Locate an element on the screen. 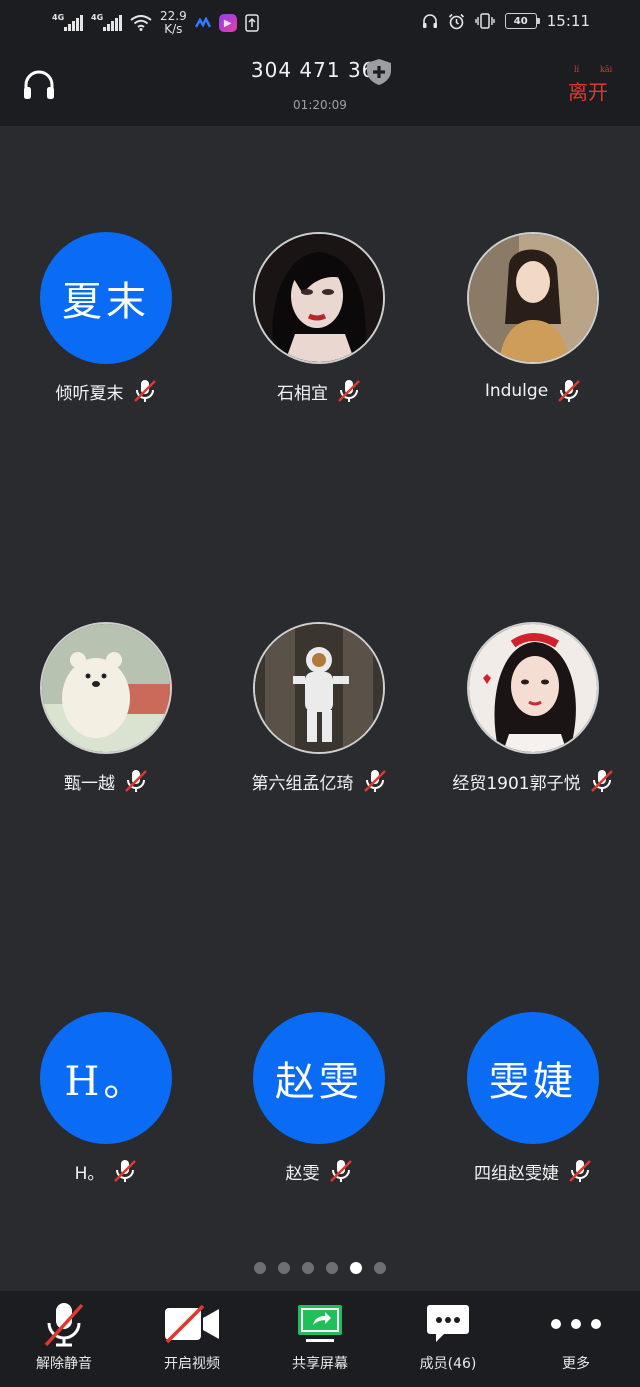 The height and width of the screenshot is (1387, 640). headset-status-icon is located at coordinates (429, 21).